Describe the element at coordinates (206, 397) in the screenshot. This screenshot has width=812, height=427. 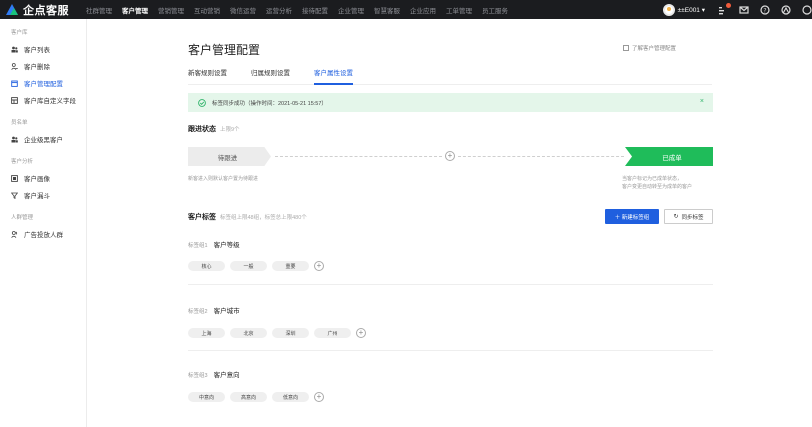
I see `tag: 中意向` at that location.